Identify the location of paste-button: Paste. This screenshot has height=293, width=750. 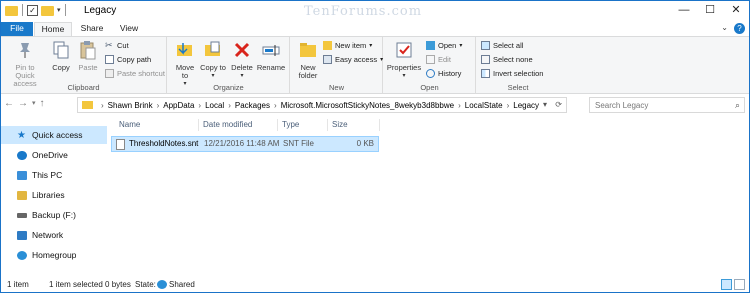
(88, 56).